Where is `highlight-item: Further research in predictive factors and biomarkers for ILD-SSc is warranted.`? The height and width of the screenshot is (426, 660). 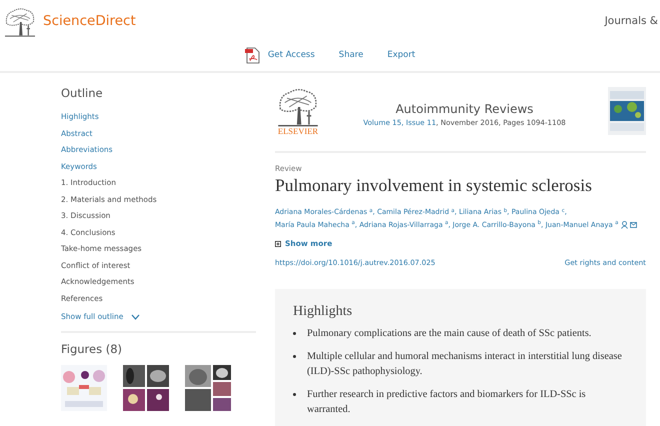 highlight-item: Further research in predictive factors and biomarkers for ILD-SSc is warranted. is located at coordinates (460, 401).